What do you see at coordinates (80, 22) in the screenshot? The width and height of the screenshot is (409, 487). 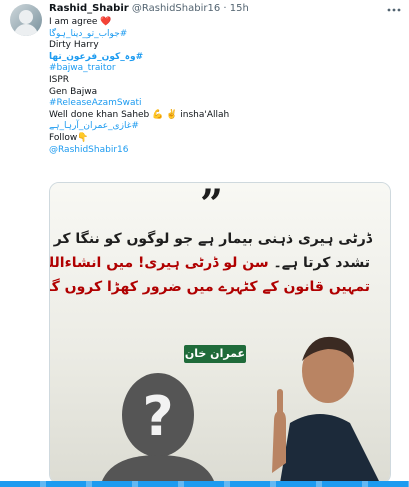 I see `tweet-line-text: I am agree ❤️` at bounding box center [80, 22].